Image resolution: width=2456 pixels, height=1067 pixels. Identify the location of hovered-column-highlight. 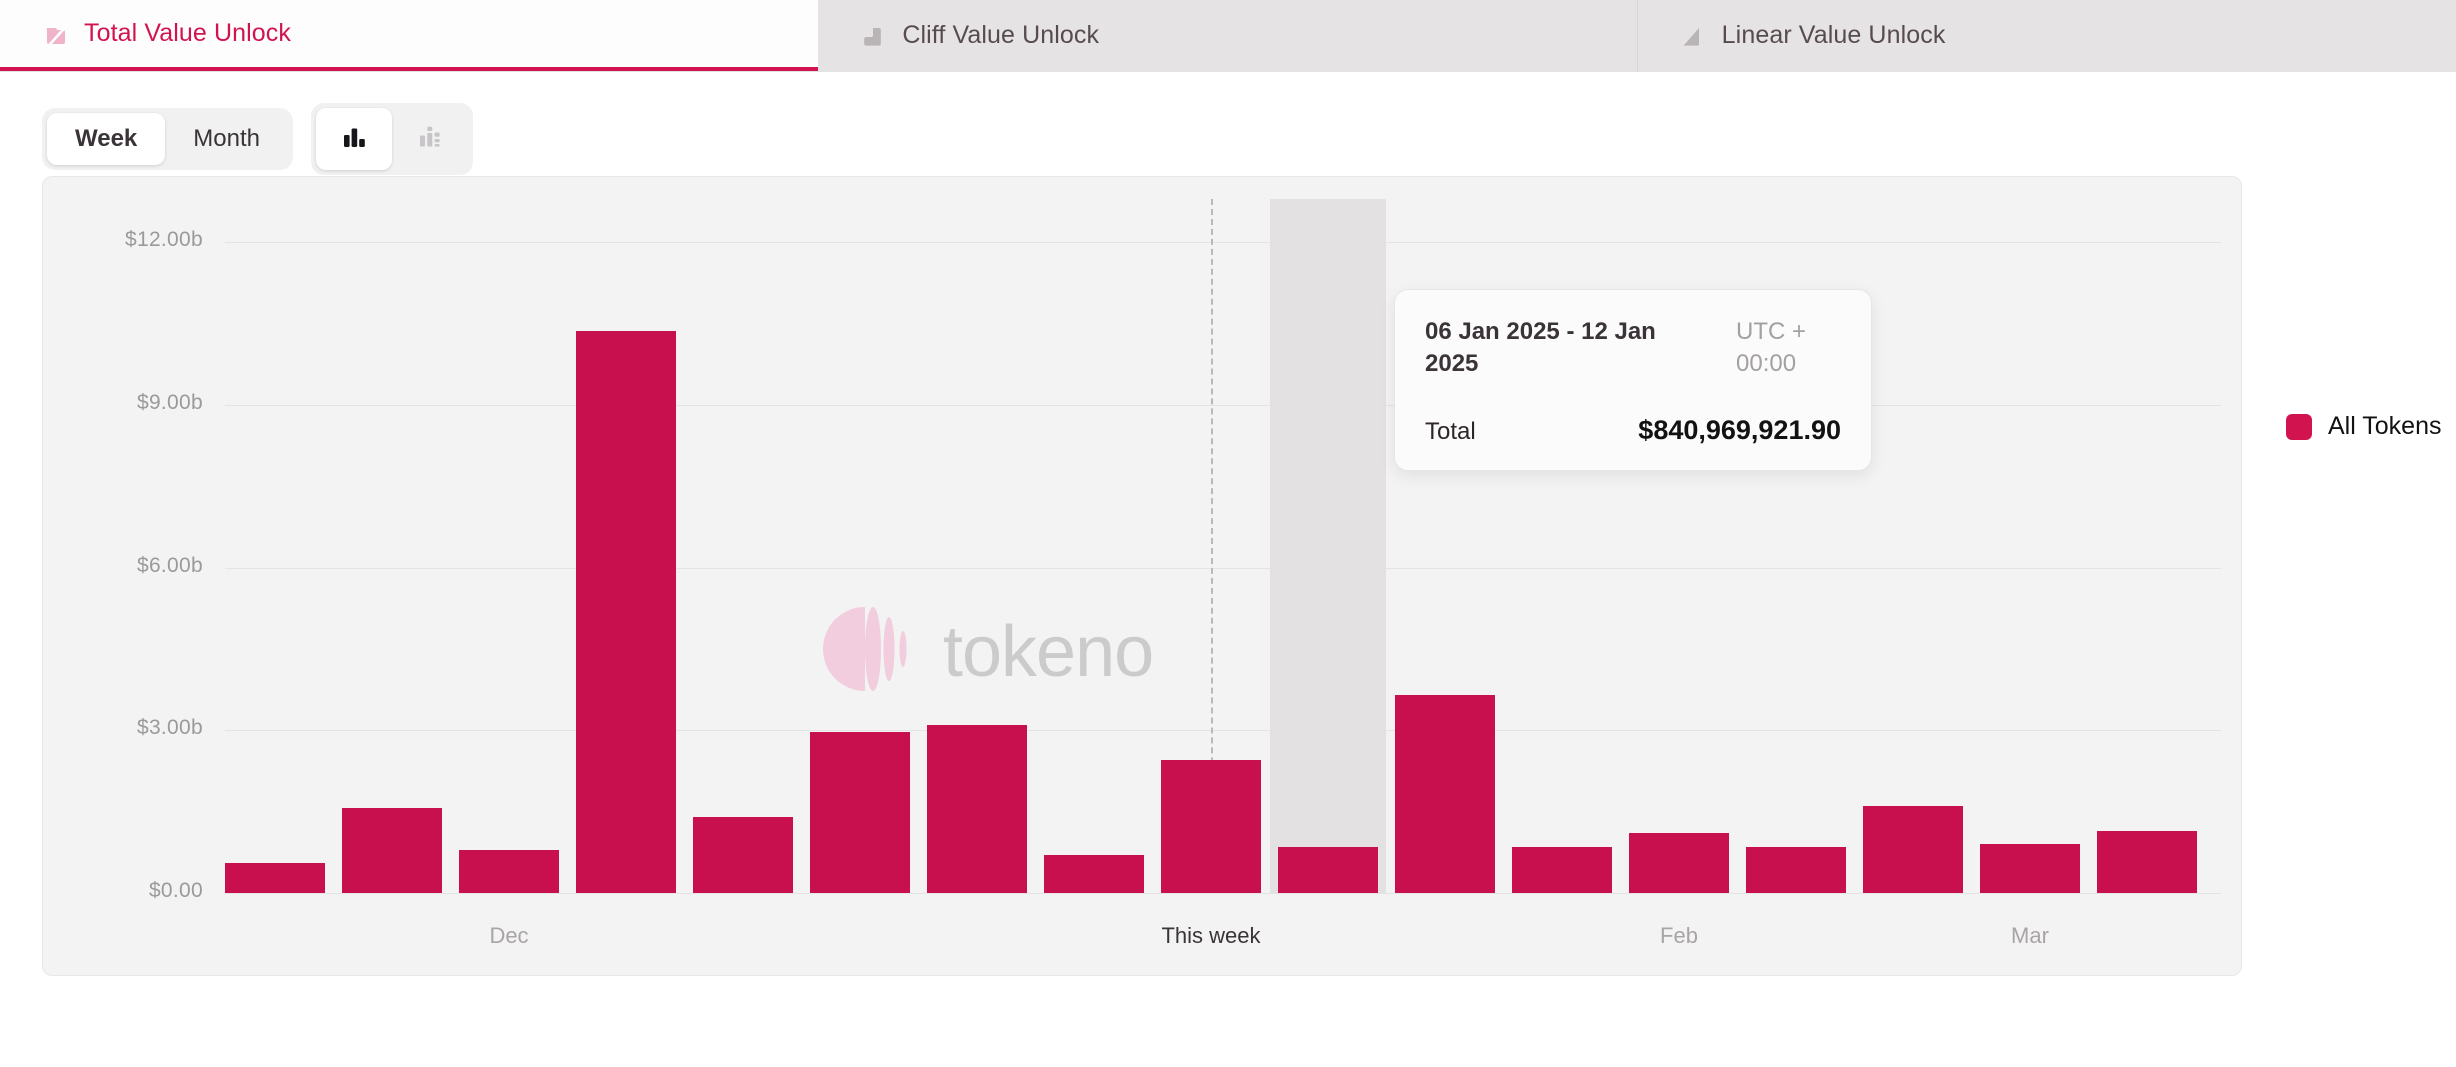
(1328, 546).